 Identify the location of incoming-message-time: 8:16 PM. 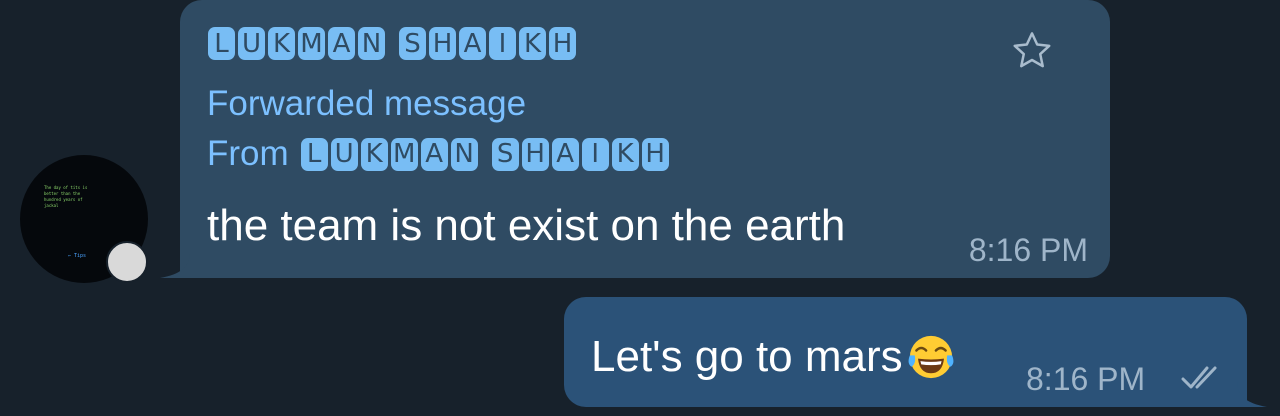
(1028, 250).